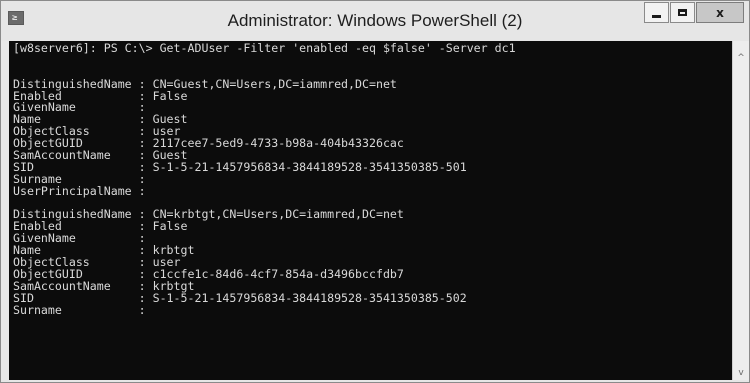  I want to click on maximize-button, so click(682, 12).